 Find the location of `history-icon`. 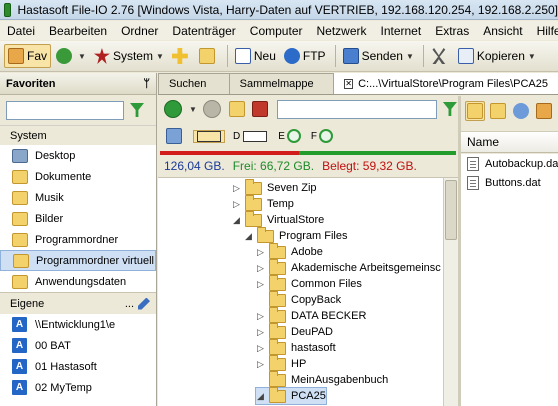

history-icon is located at coordinates (64, 56).